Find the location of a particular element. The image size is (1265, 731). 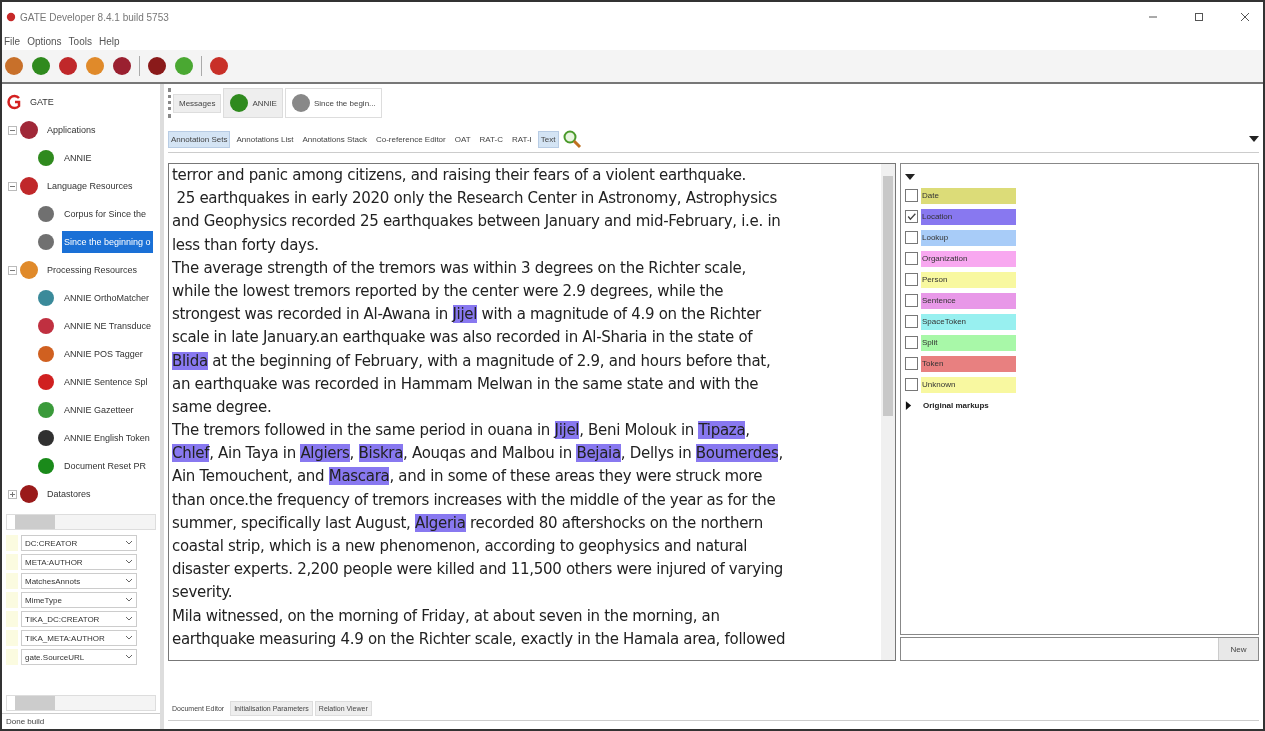

text-run: , Ain Taya in is located at coordinates (253, 453).